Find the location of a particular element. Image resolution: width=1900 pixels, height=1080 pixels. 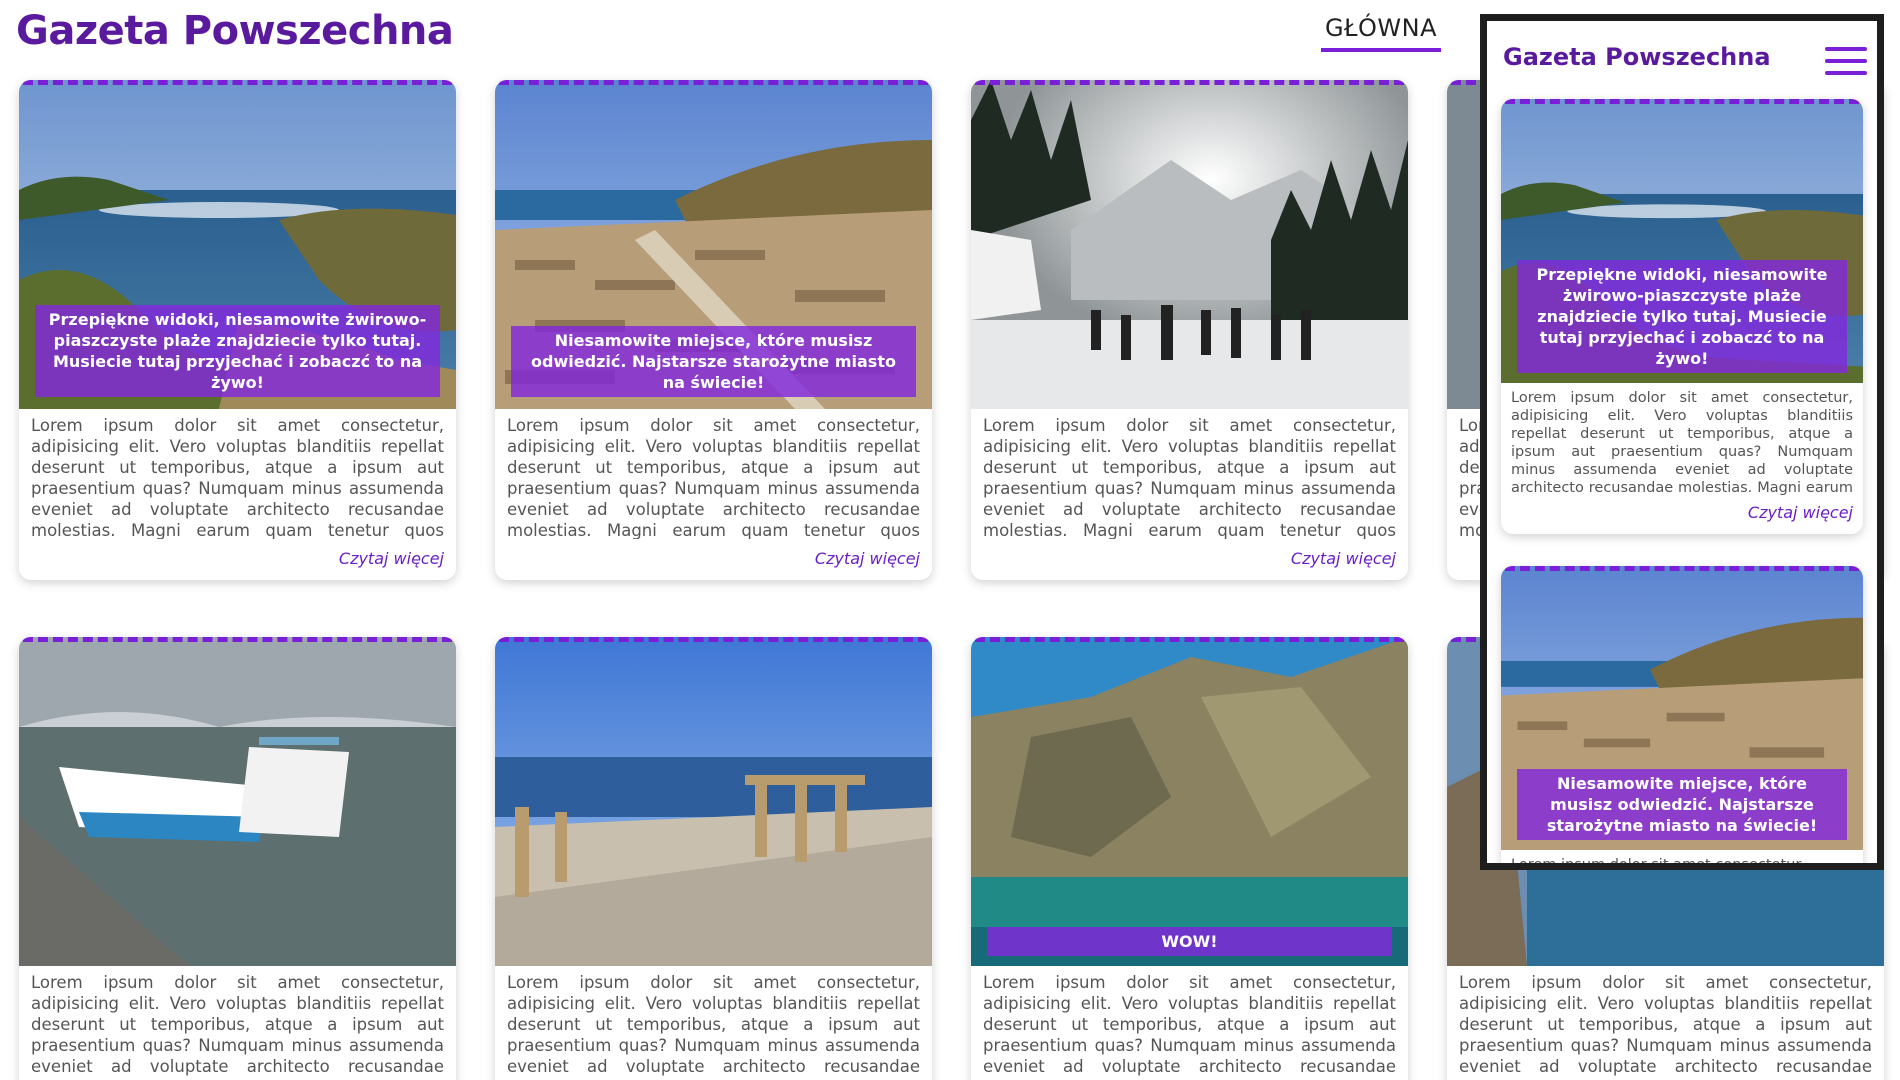

mobile-header: Gazeta Powszechna is located at coordinates (1682, 56).